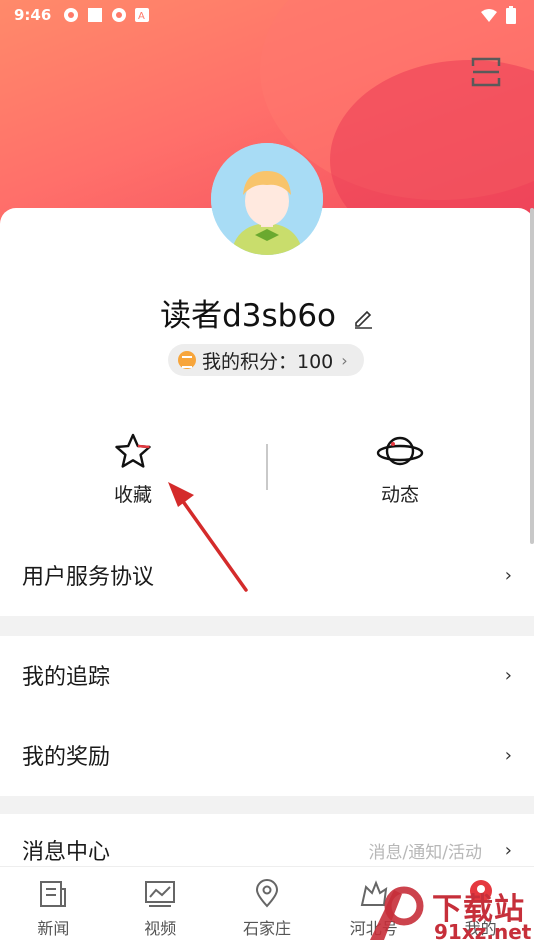 The image size is (534, 951). I want to click on tab-news: 新闻, so click(53, 909).